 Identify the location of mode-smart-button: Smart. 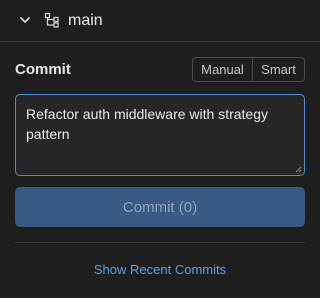
(278, 69).